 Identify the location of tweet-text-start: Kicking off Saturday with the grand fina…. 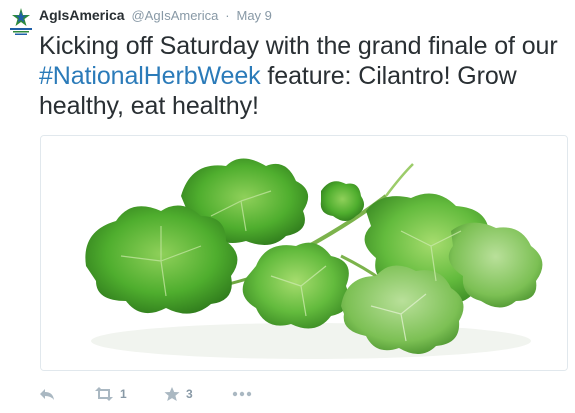
(298, 46).